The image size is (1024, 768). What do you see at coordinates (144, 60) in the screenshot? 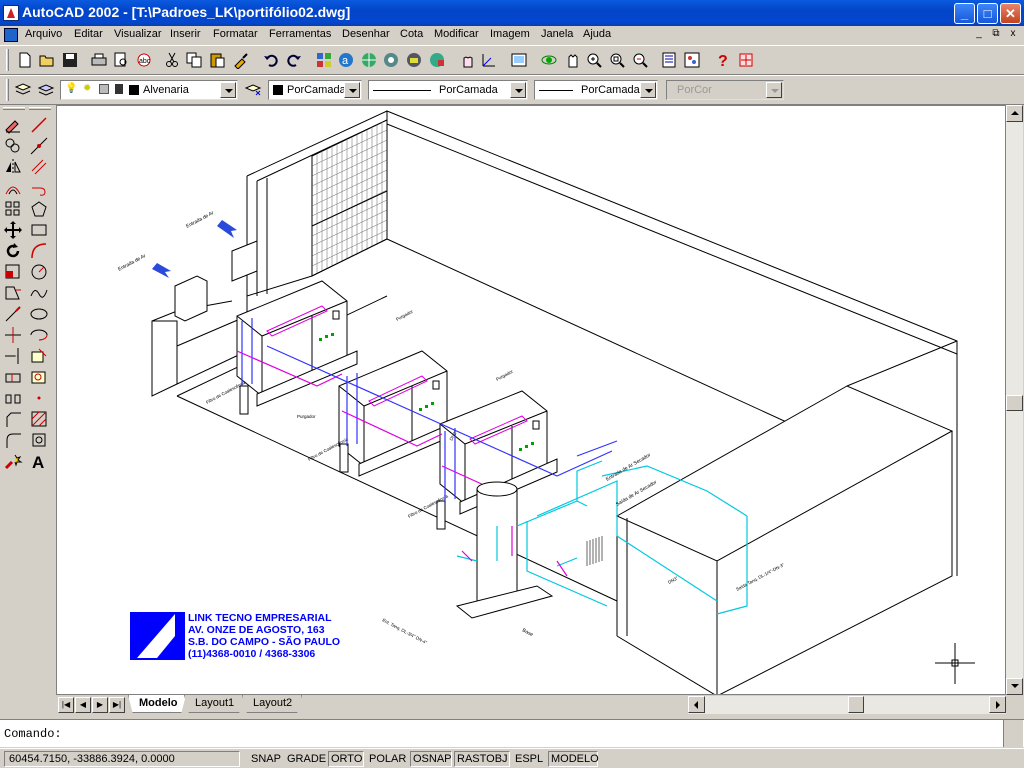
I see `spell-check-icon: abc` at bounding box center [144, 60].